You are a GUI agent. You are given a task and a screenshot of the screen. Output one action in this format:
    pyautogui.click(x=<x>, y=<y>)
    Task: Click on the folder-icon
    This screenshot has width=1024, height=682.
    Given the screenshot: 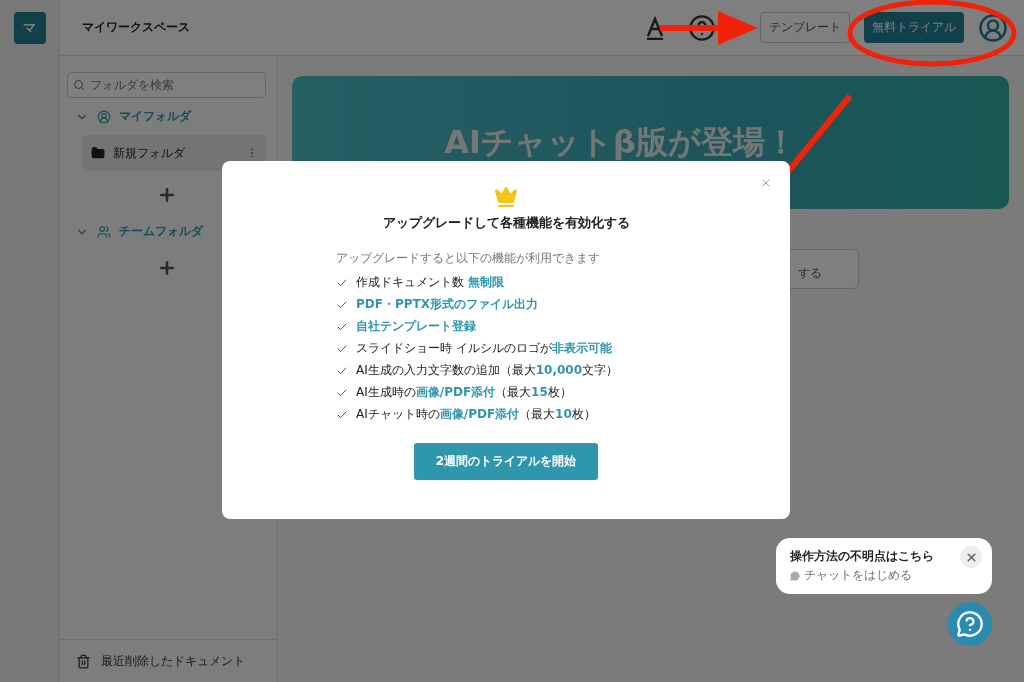 What is the action you would take?
    pyautogui.click(x=98, y=153)
    